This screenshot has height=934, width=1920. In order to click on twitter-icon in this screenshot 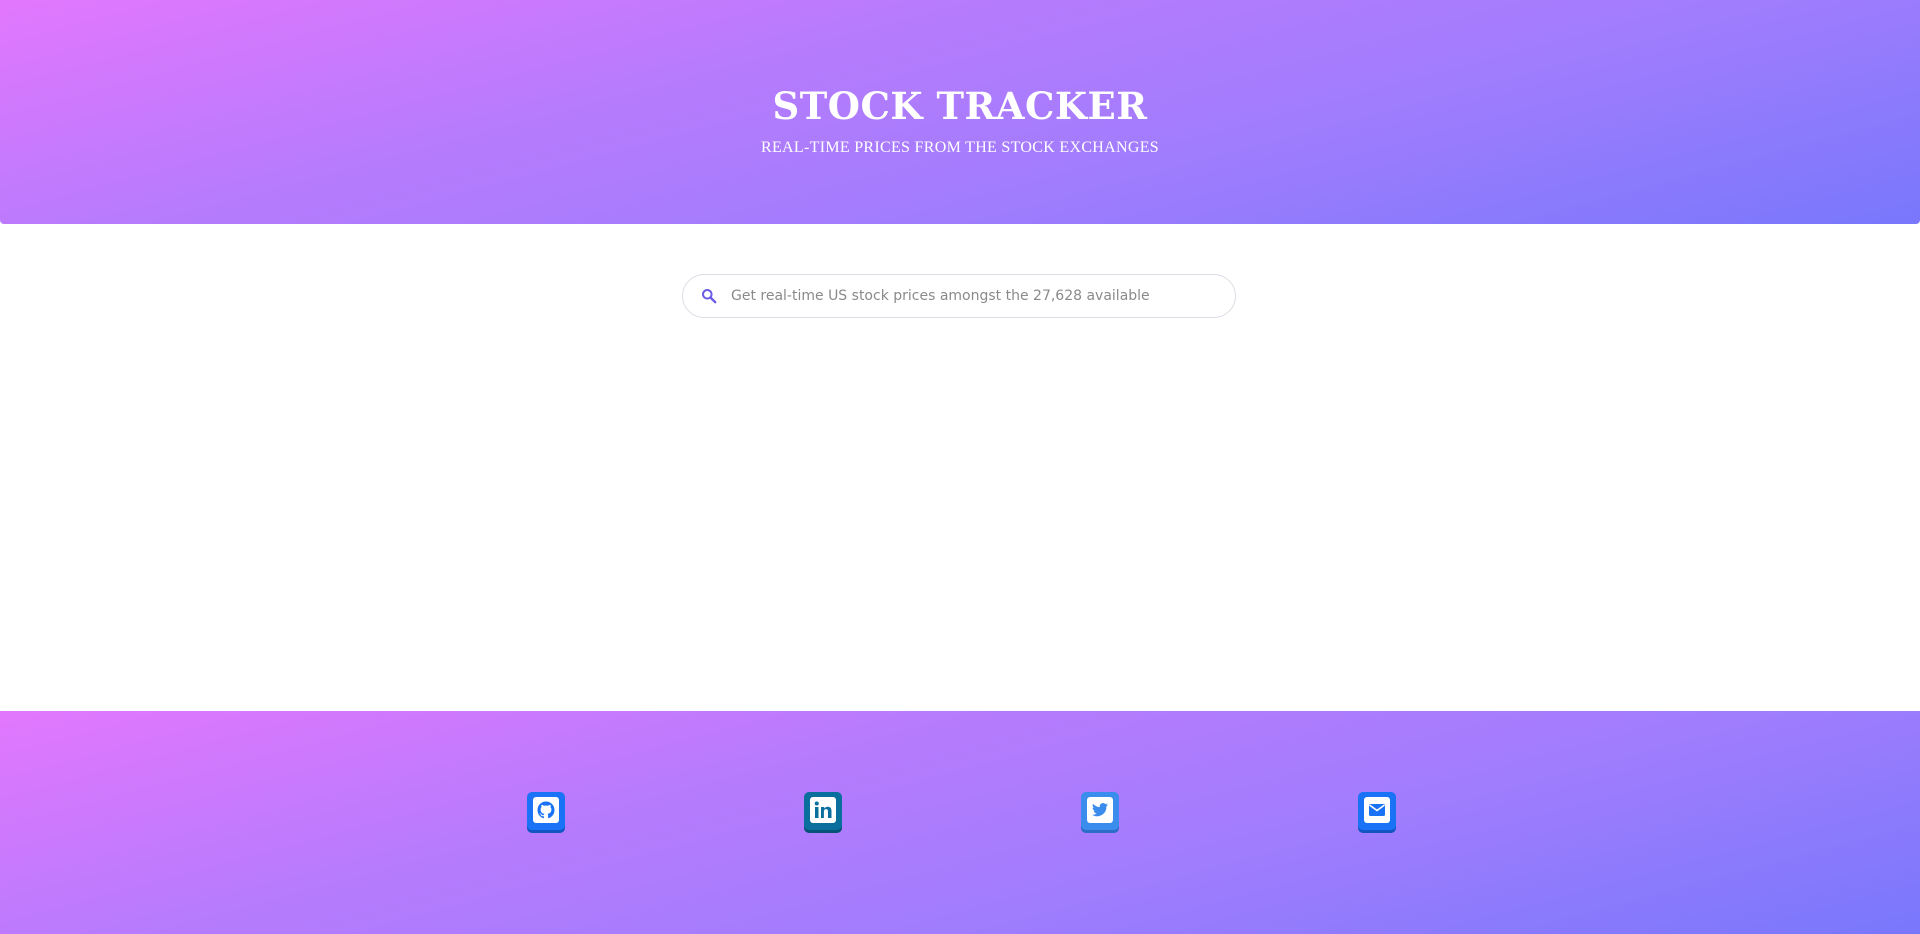, I will do `click(1100, 810)`.